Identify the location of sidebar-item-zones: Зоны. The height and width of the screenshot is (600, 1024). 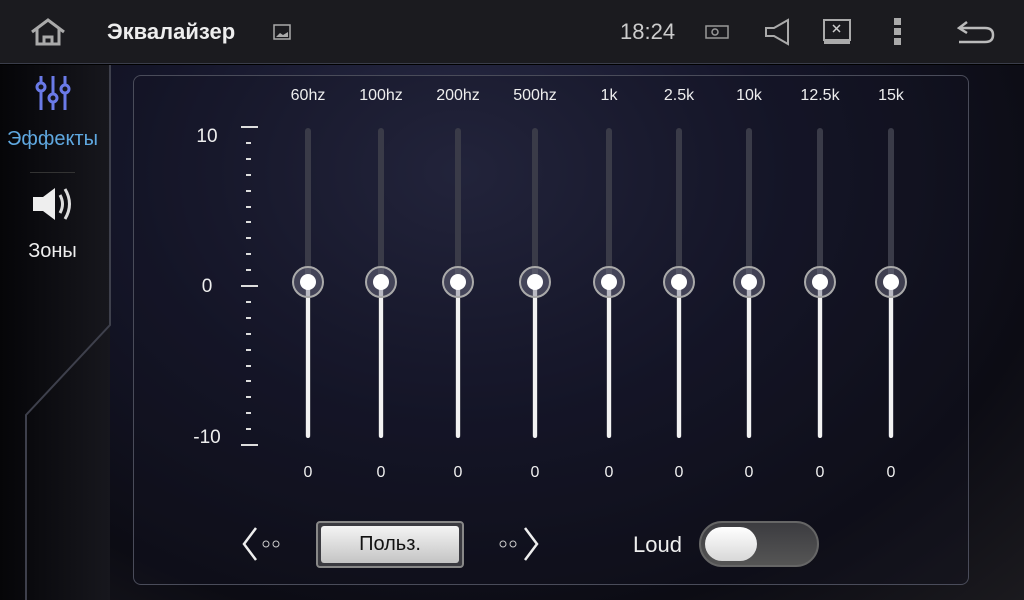
(52, 223).